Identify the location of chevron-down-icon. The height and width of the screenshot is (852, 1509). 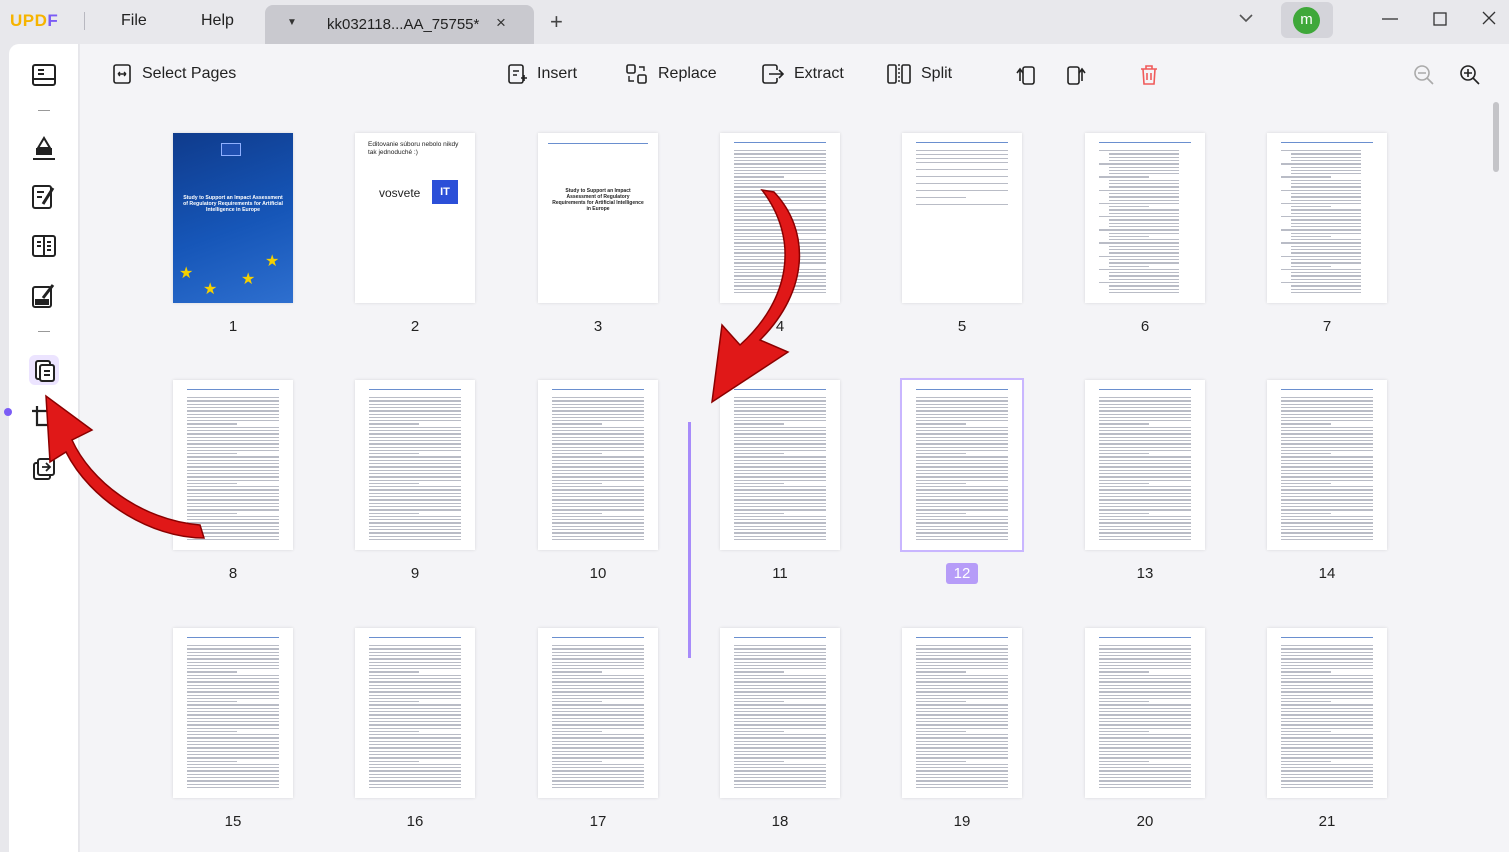
(1246, 18).